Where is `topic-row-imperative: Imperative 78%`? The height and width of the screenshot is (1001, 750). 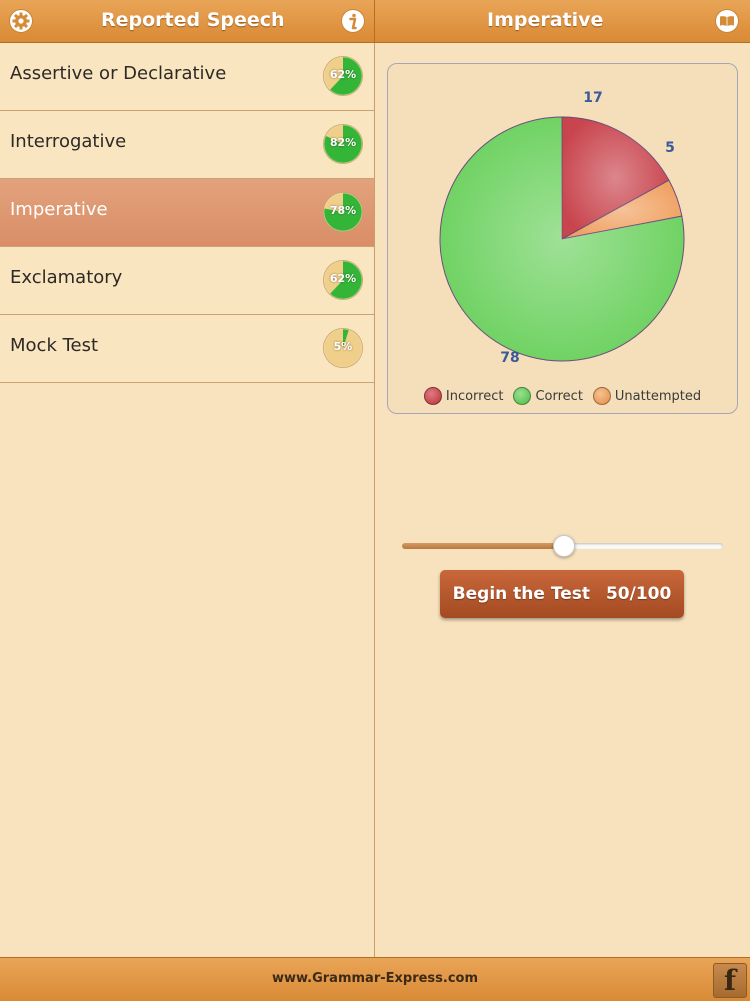
topic-row-imperative: Imperative 78% is located at coordinates (187, 213).